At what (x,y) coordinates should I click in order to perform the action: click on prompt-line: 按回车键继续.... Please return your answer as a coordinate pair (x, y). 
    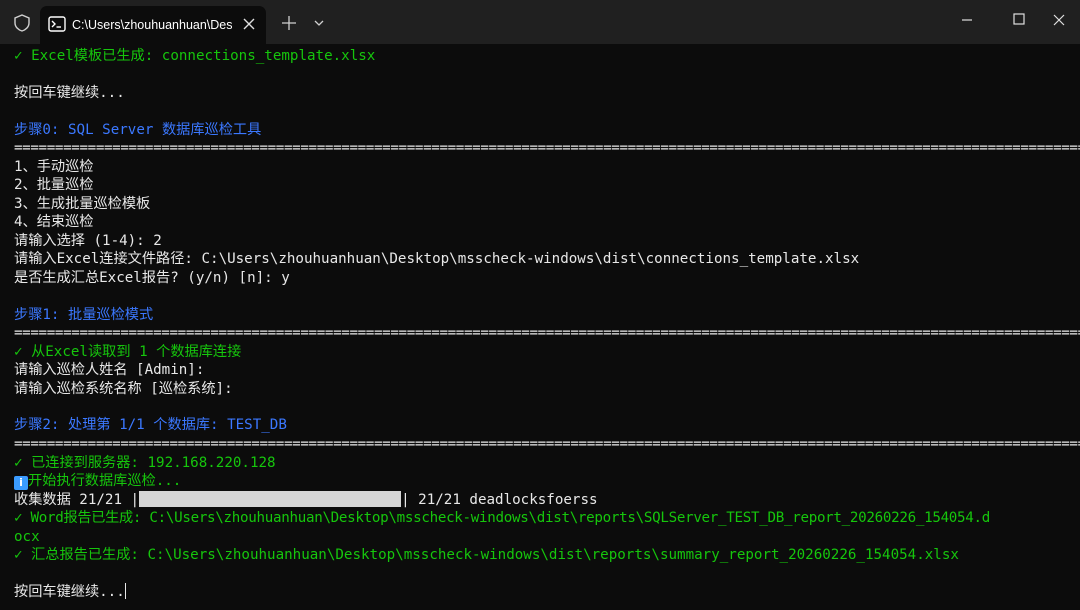
    Looking at the image, I should click on (70, 592).